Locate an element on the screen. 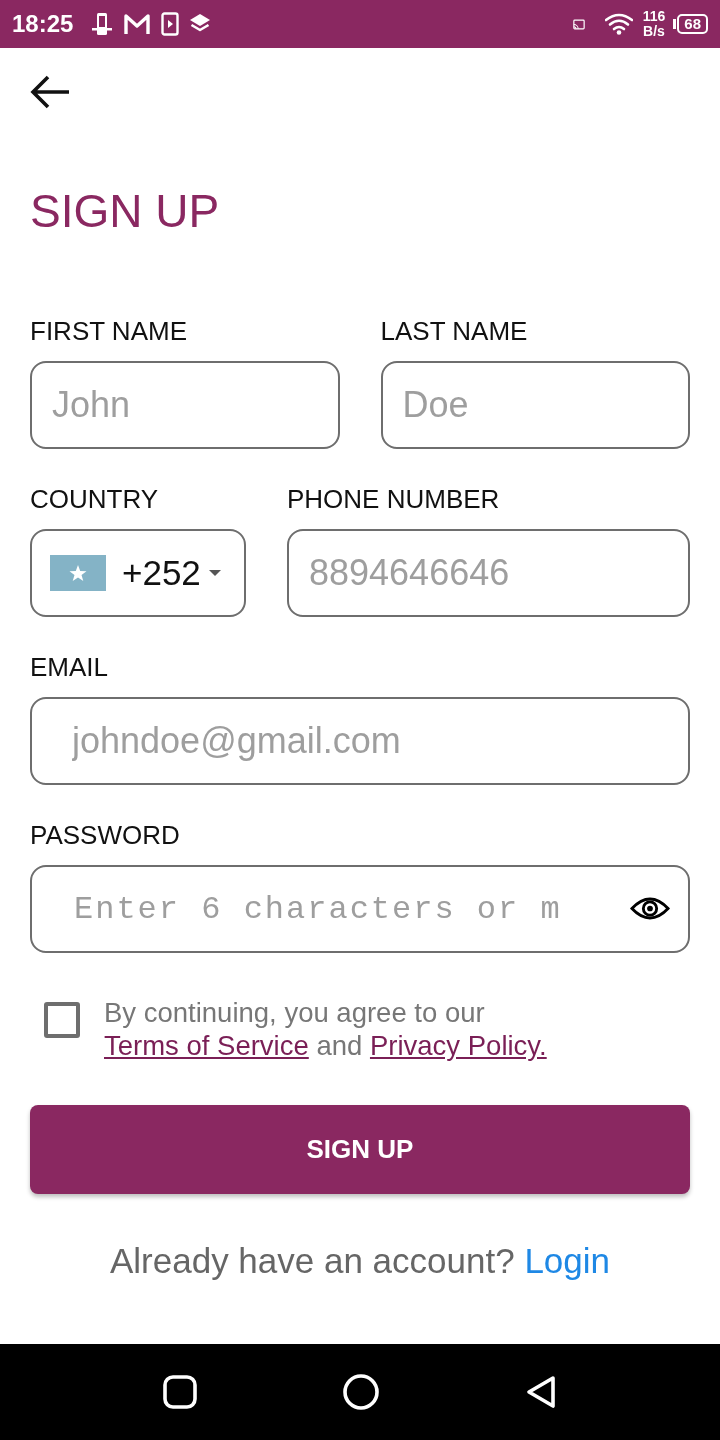 The image size is (720, 1440). terms-consent-text: By continuing, you agree to our Terms of Service and Privacy Policy. is located at coordinates (326, 1029).